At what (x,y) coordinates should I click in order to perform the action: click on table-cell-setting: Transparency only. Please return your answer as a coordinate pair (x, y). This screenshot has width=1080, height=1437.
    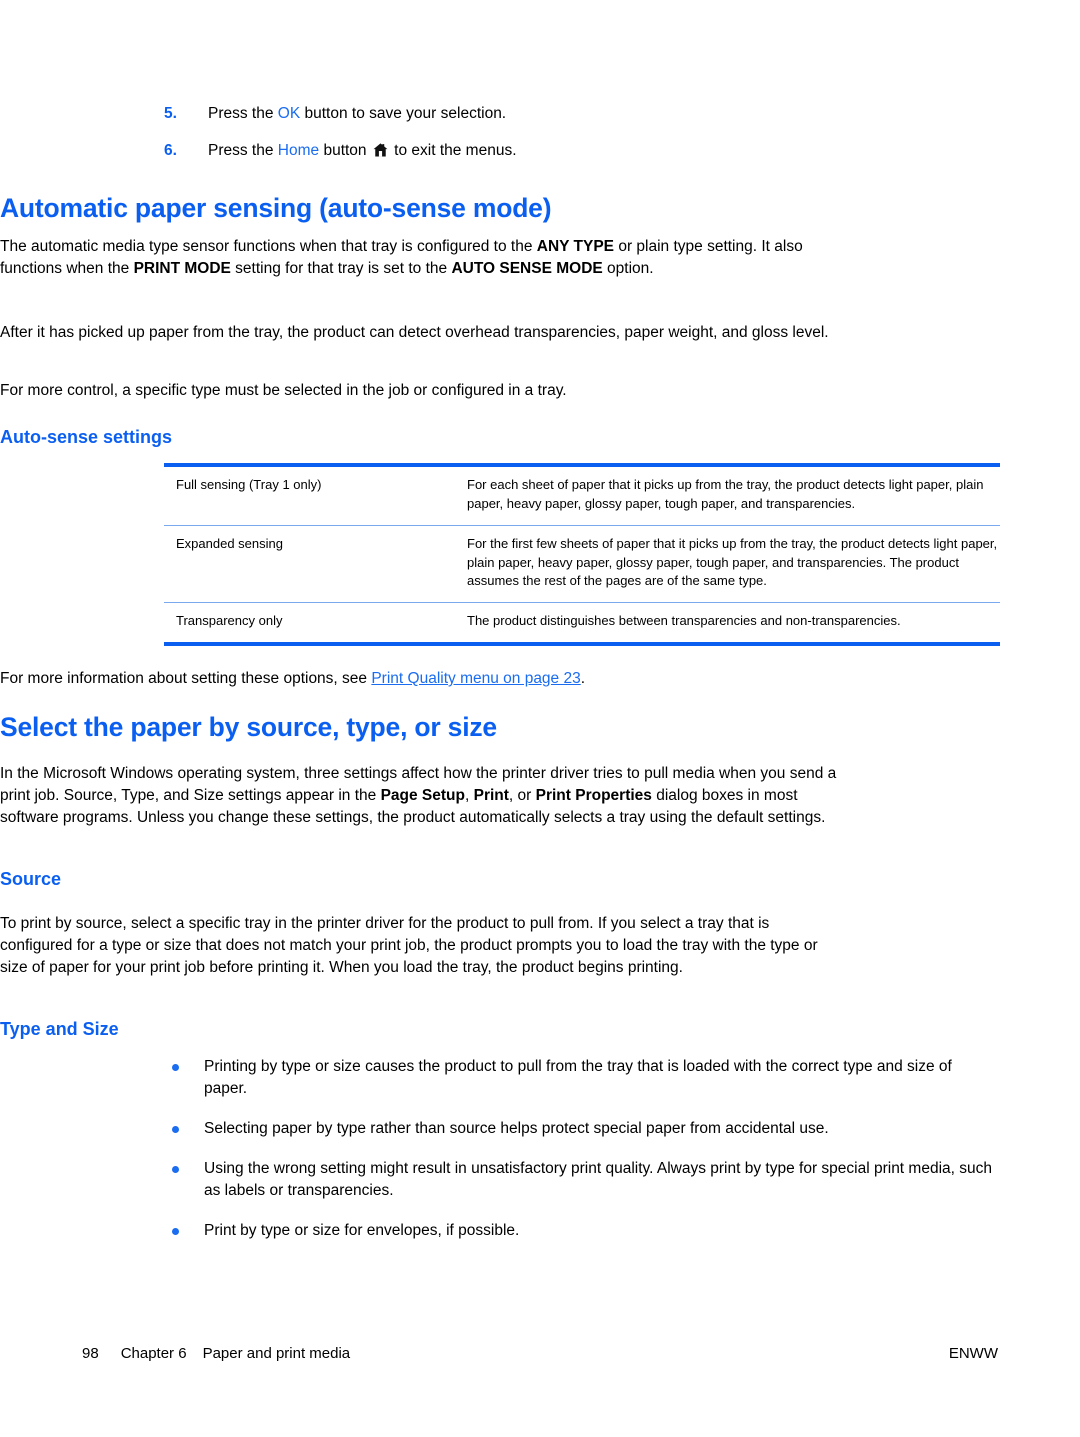
    Looking at the image, I should click on (315, 623).